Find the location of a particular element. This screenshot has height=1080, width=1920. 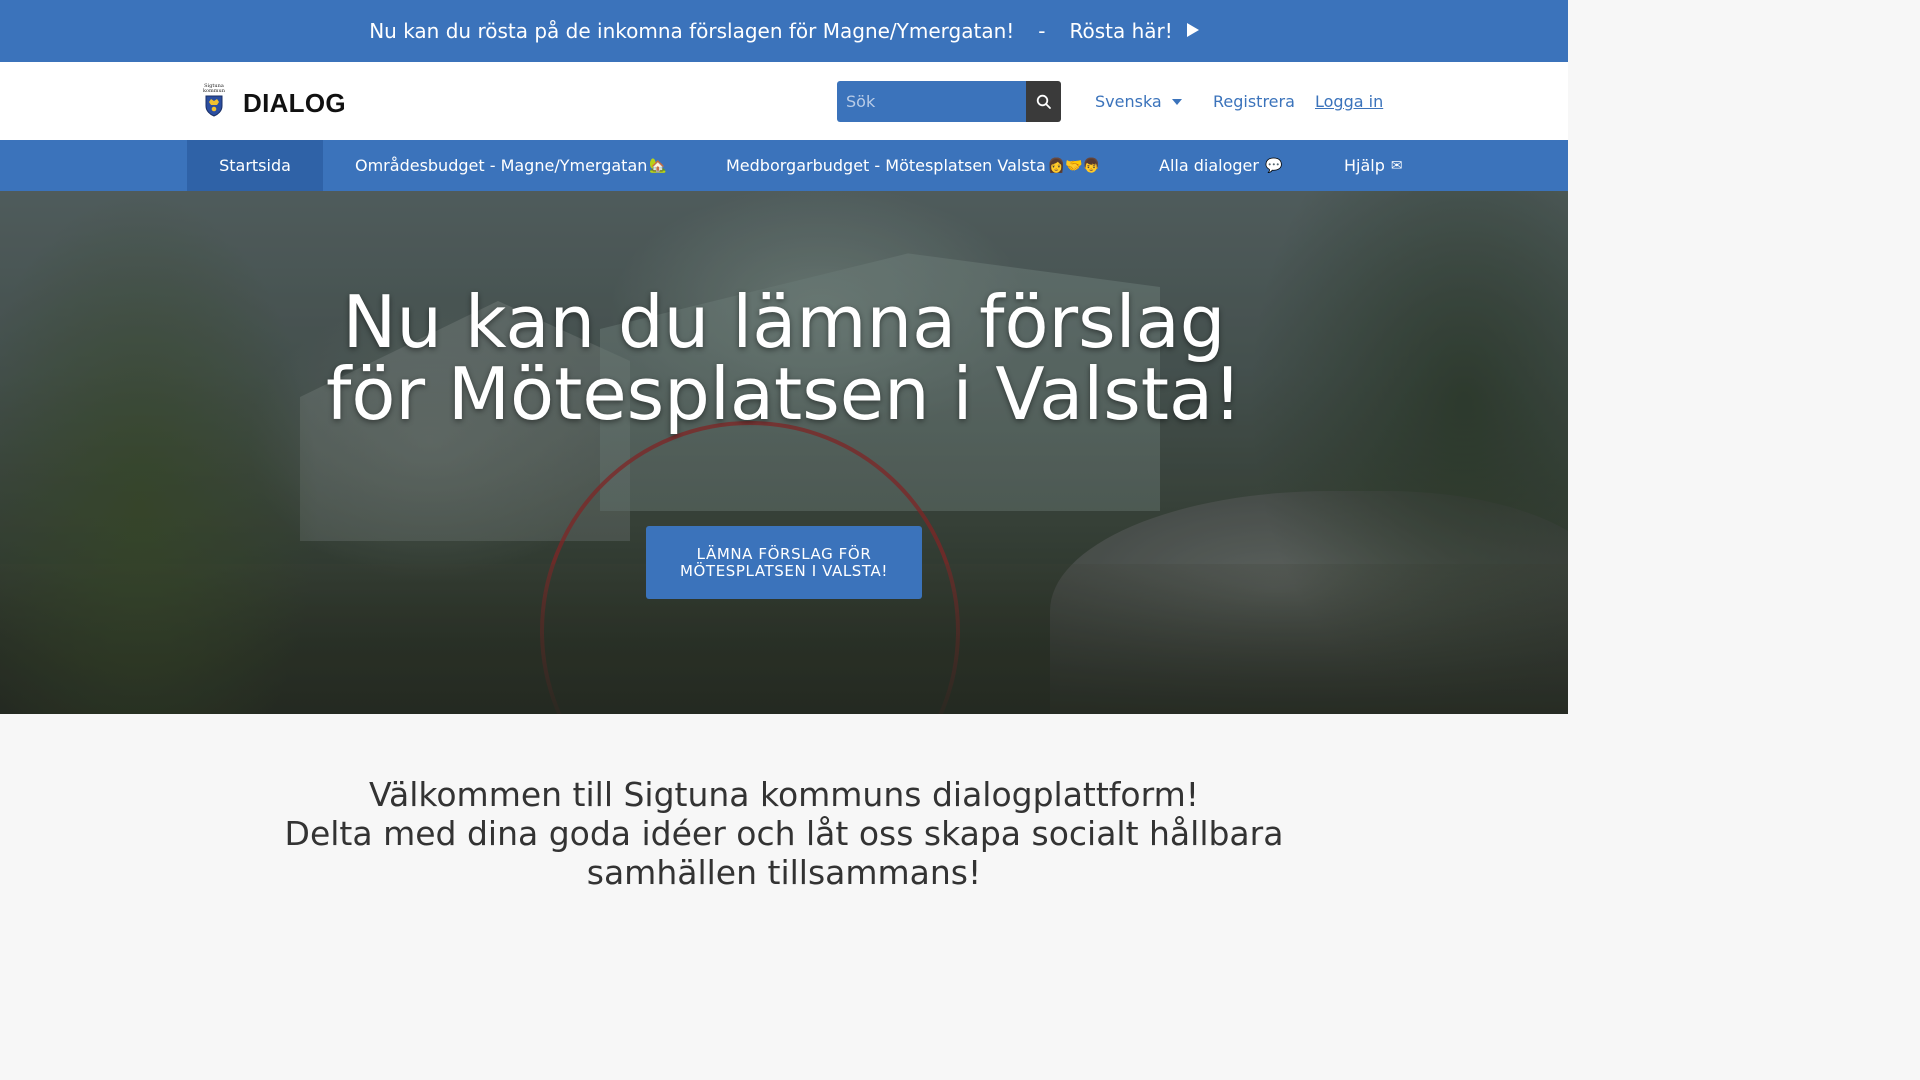

search-form is located at coordinates (949, 101).